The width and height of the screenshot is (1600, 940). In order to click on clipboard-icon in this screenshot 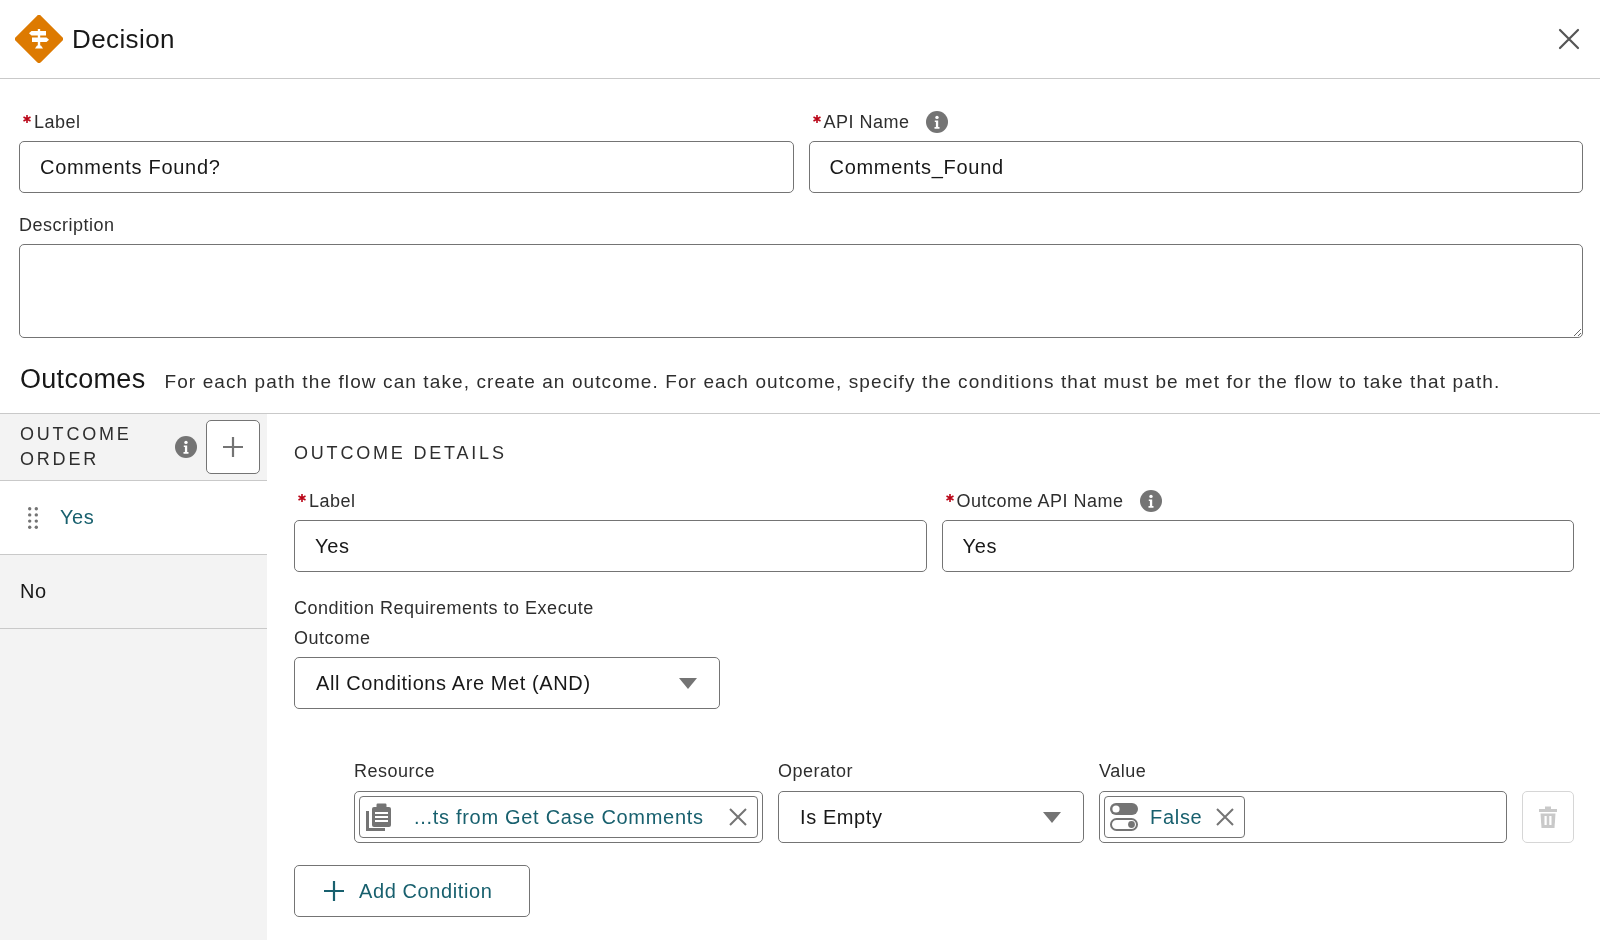, I will do `click(379, 817)`.